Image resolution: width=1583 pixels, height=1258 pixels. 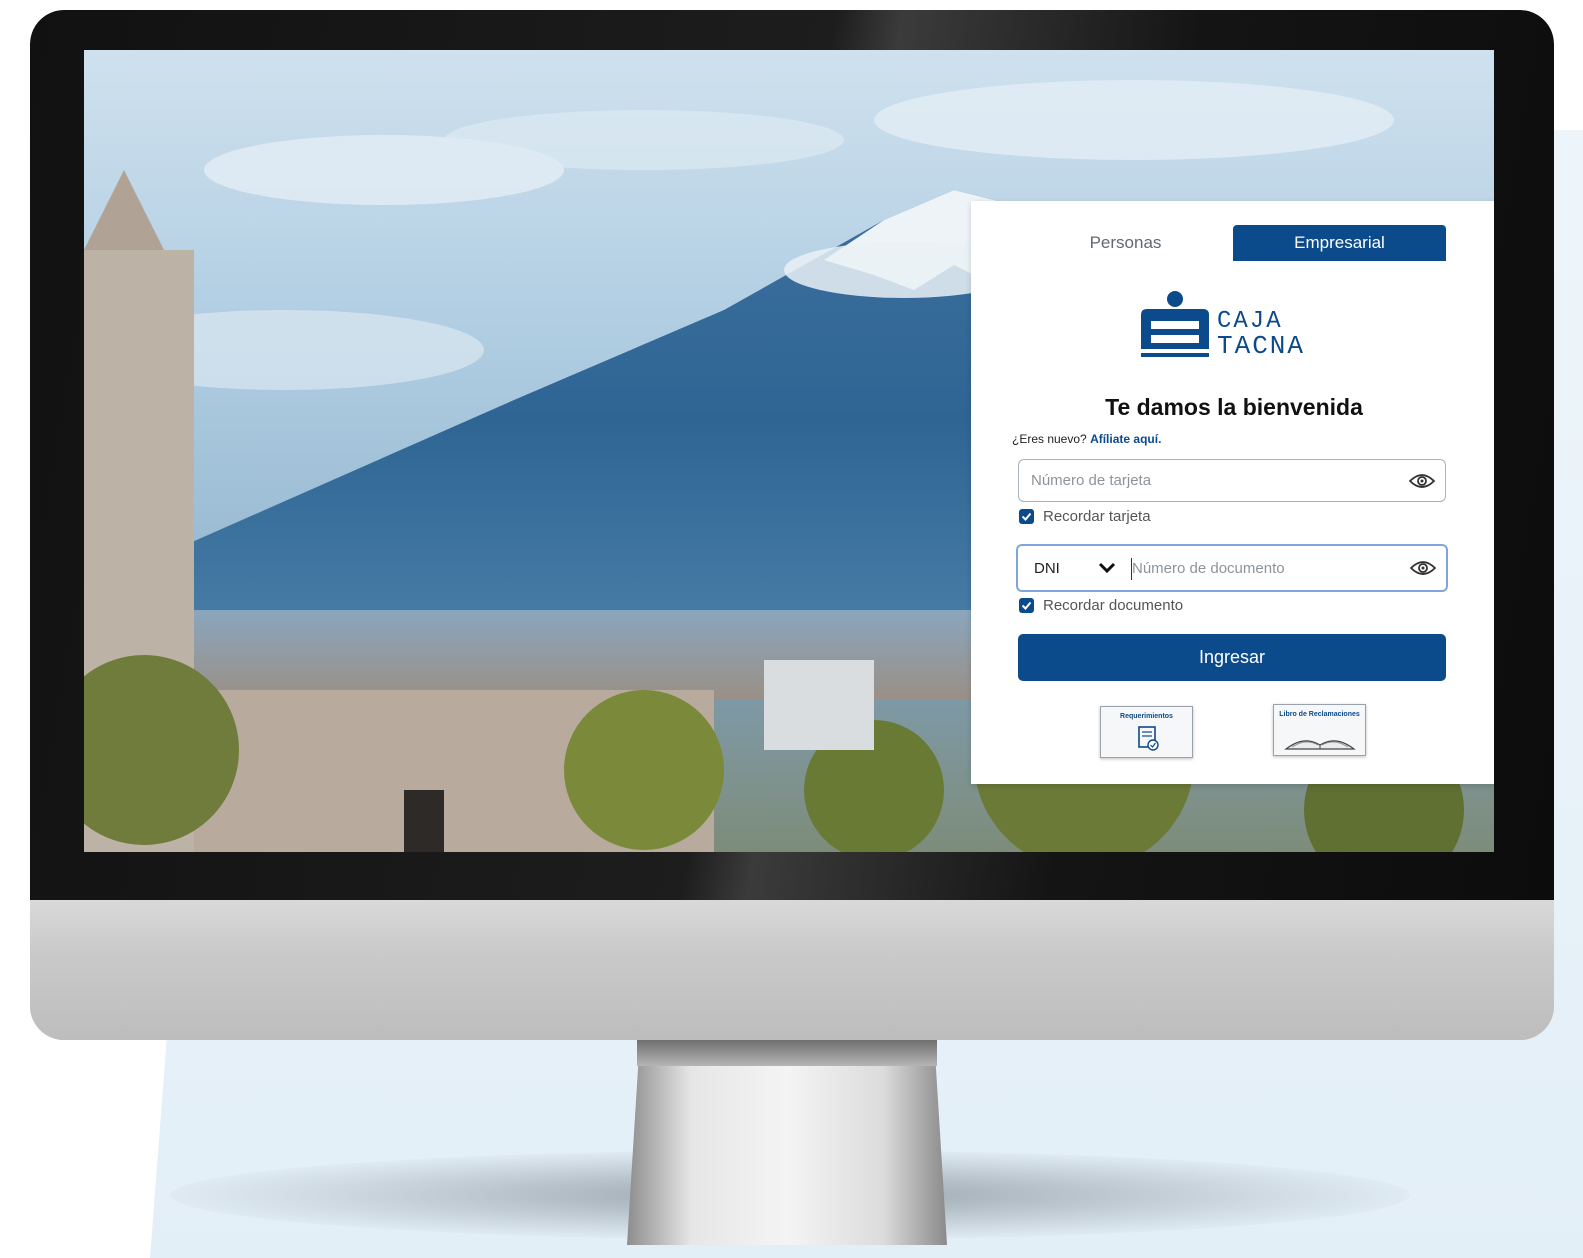 What do you see at coordinates (1262, 568) in the screenshot?
I see `document-number-input` at bounding box center [1262, 568].